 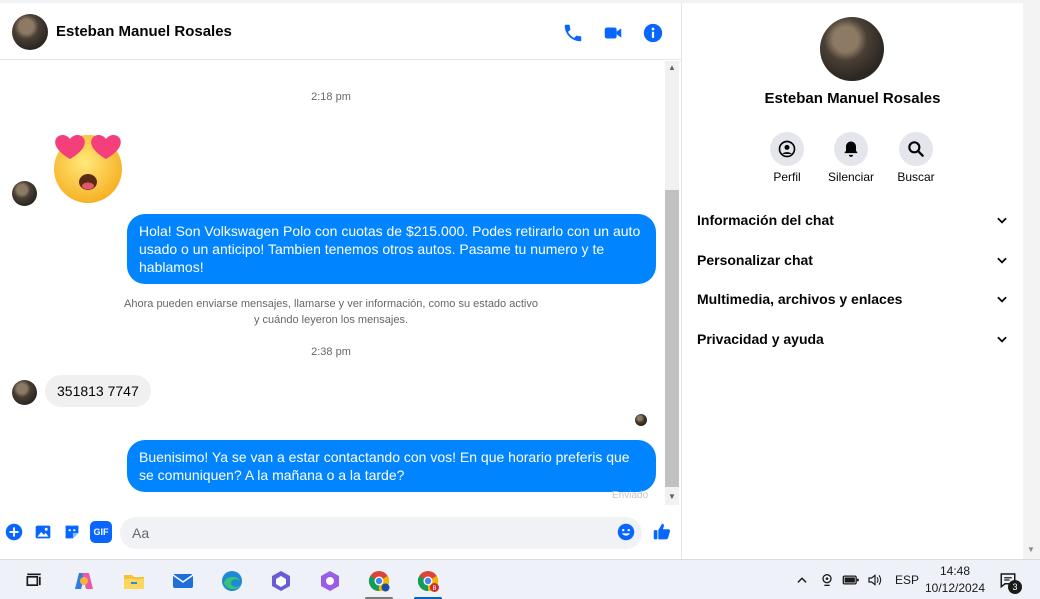 I want to click on edge-button, so click(x=232, y=581).